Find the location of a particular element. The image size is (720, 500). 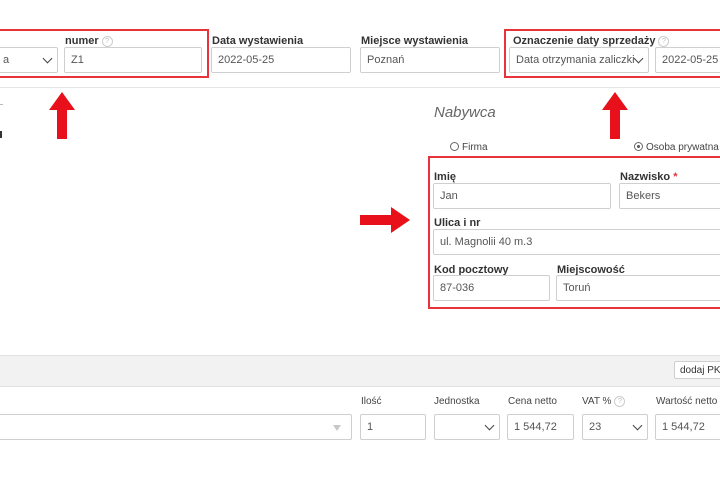

issue-date-input is located at coordinates (281, 60).